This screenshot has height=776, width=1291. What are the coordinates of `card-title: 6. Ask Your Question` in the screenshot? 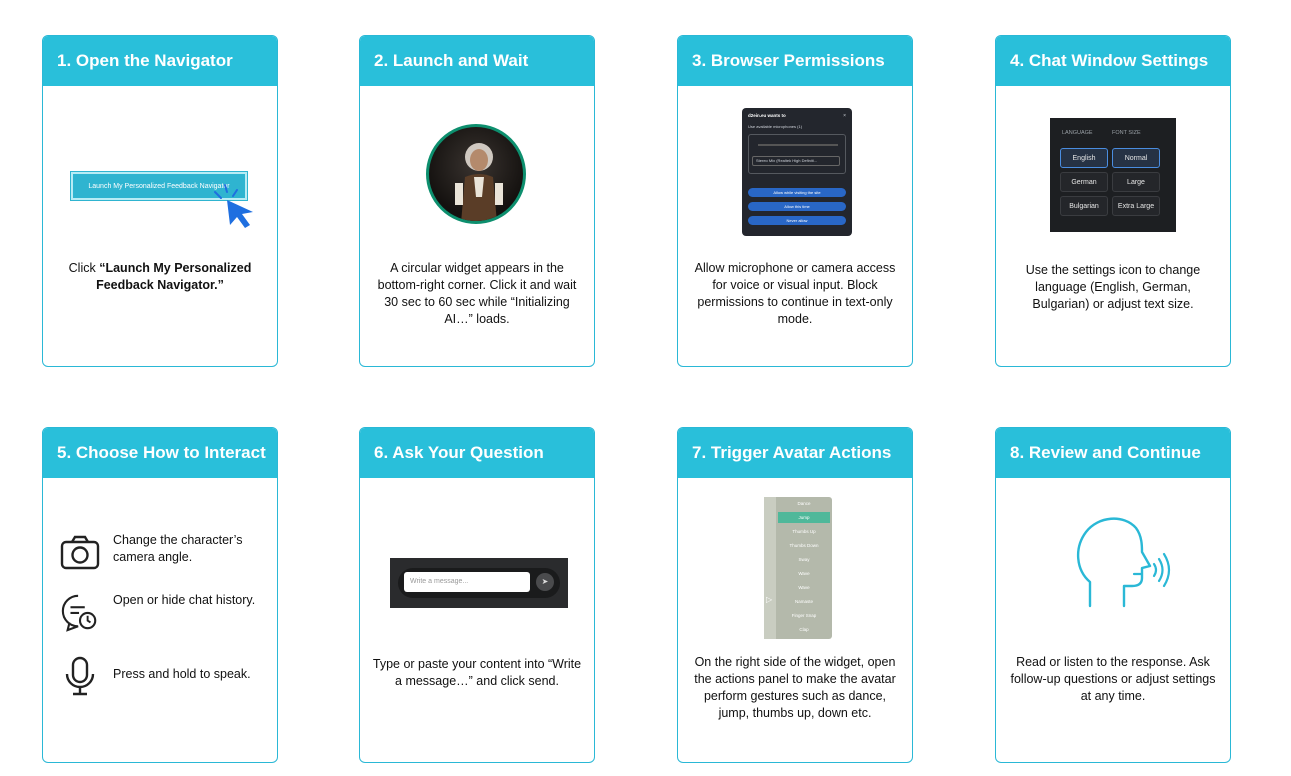 It's located at (477, 453).